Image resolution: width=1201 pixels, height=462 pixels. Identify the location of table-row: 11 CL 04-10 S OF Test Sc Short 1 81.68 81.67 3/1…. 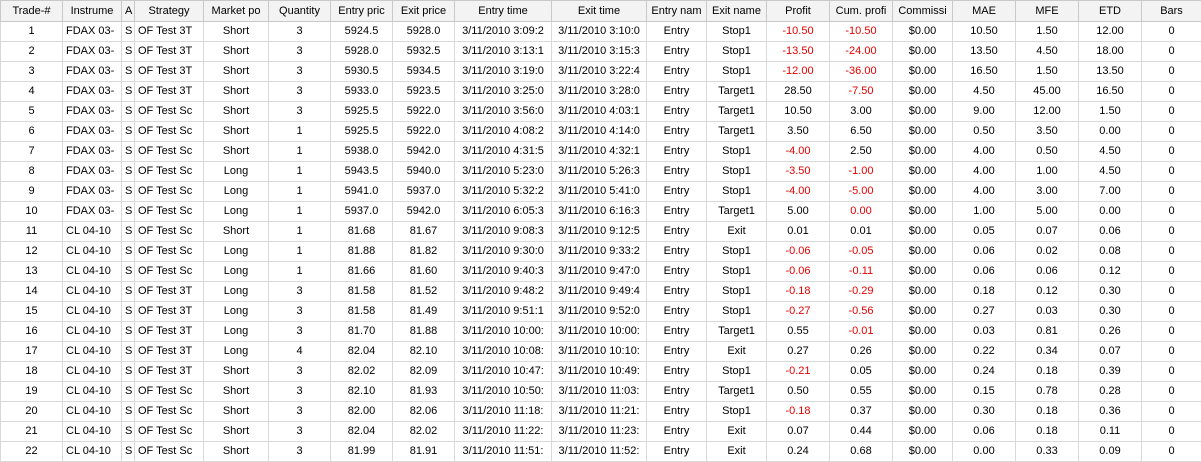
(600, 231).